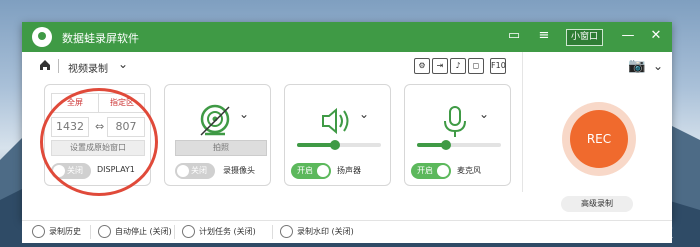 The width and height of the screenshot is (700, 247). What do you see at coordinates (325, 231) in the screenshot?
I see `watermark-label: 录制水印 (关闭)` at bounding box center [325, 231].